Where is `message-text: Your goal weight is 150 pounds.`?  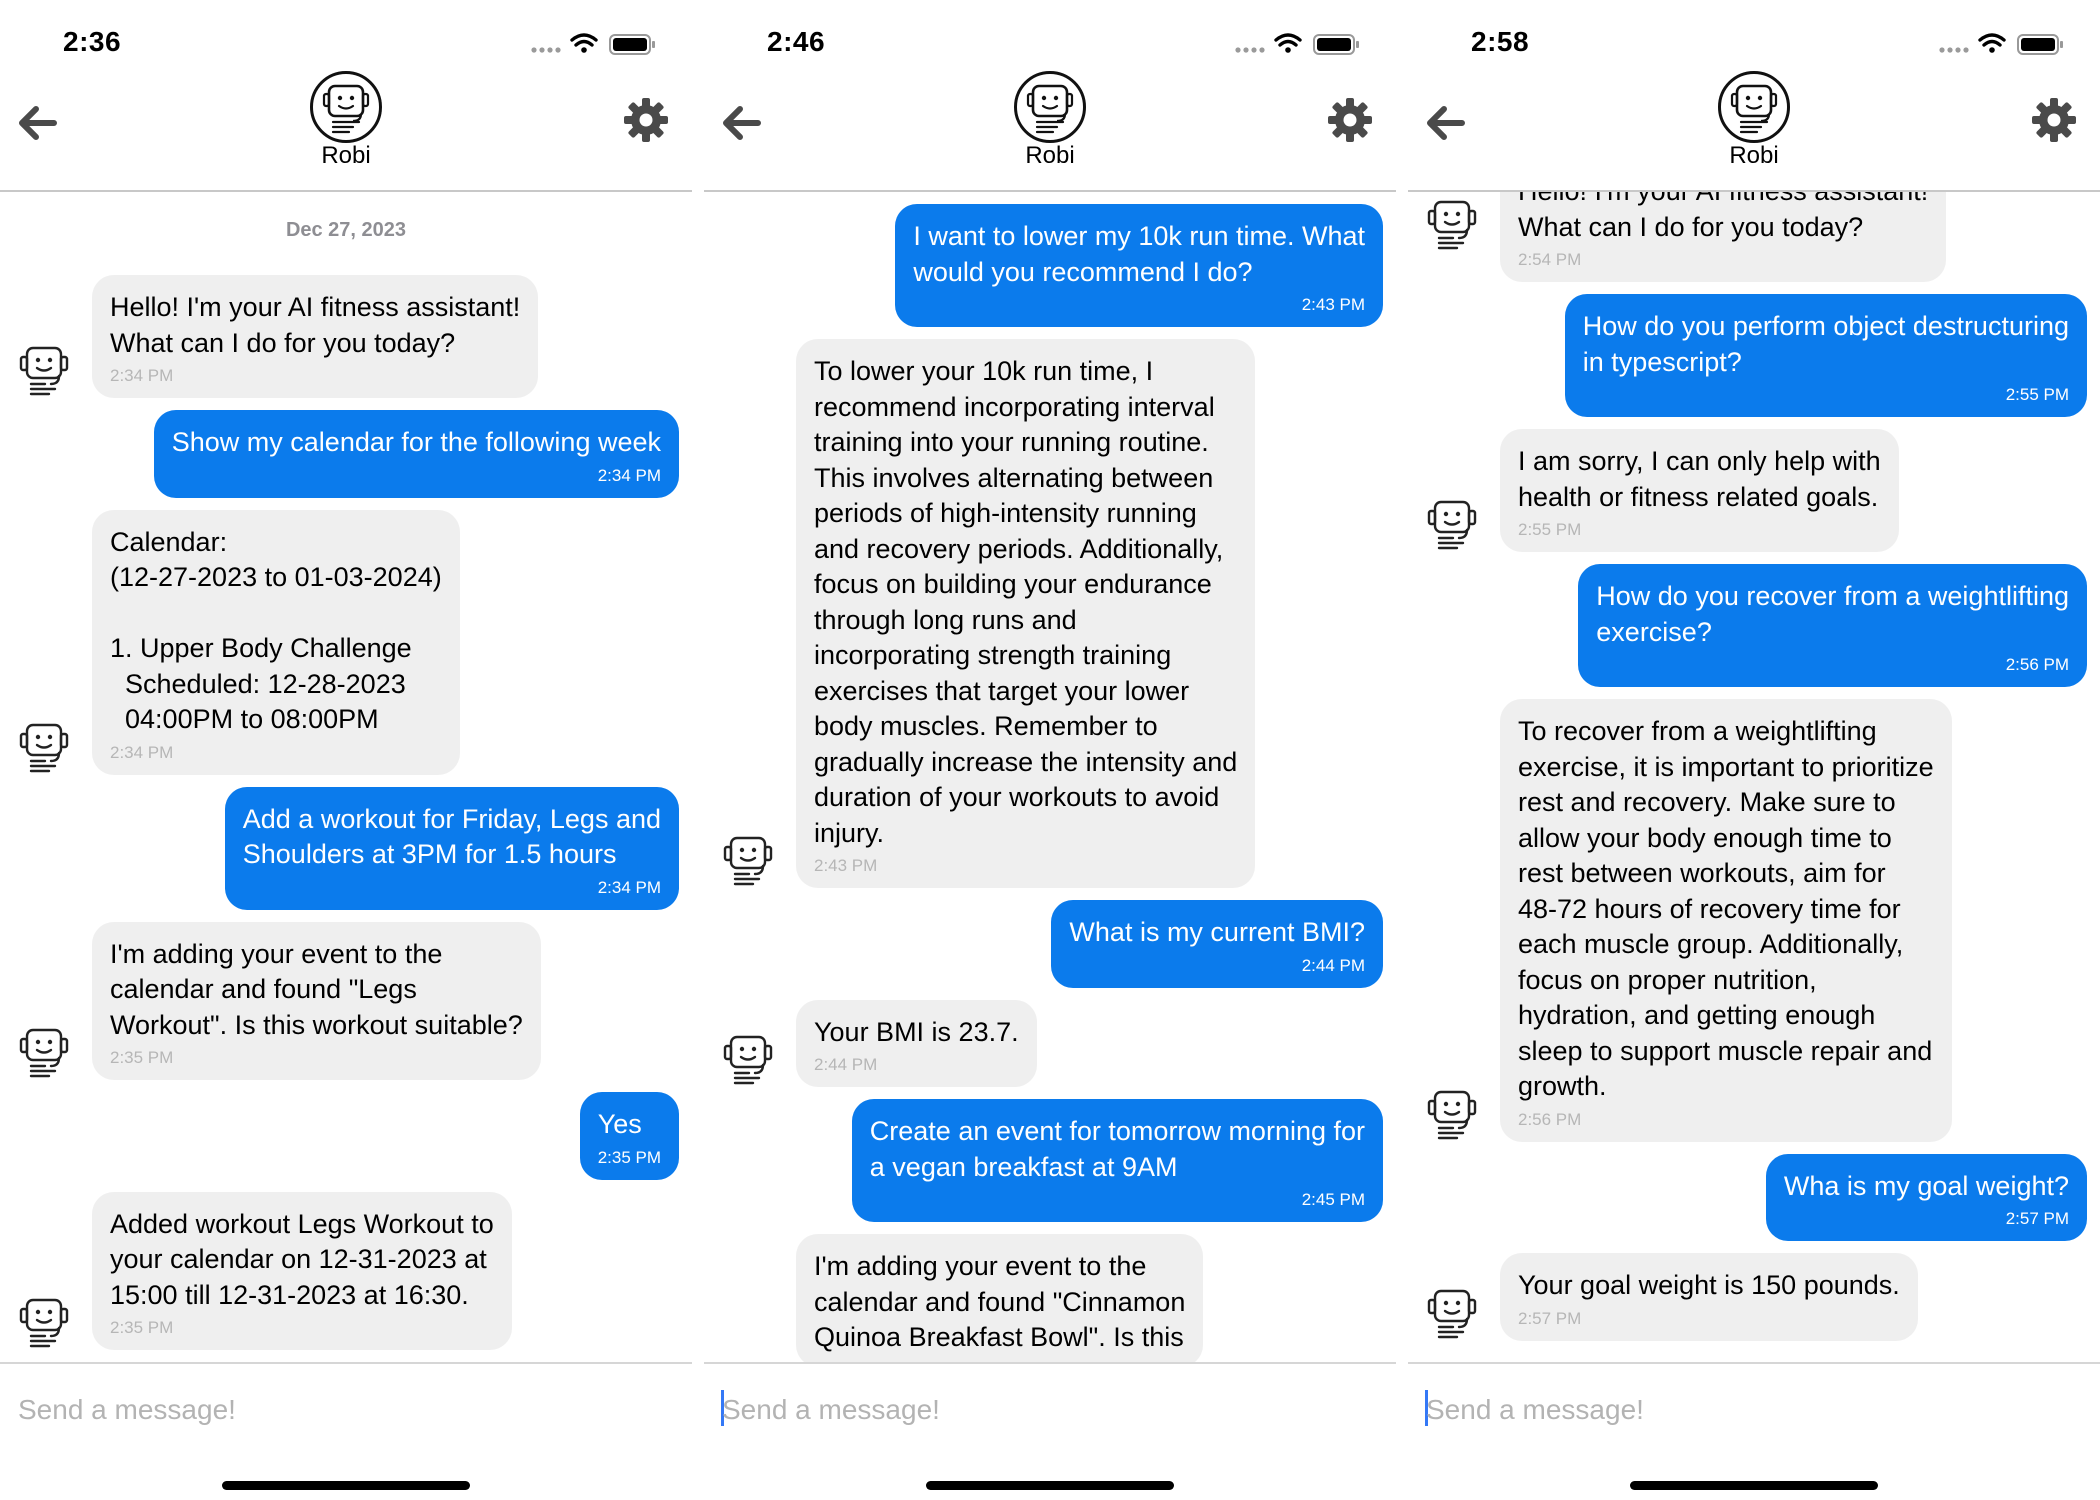
message-text: Your goal weight is 150 pounds. is located at coordinates (1709, 1285).